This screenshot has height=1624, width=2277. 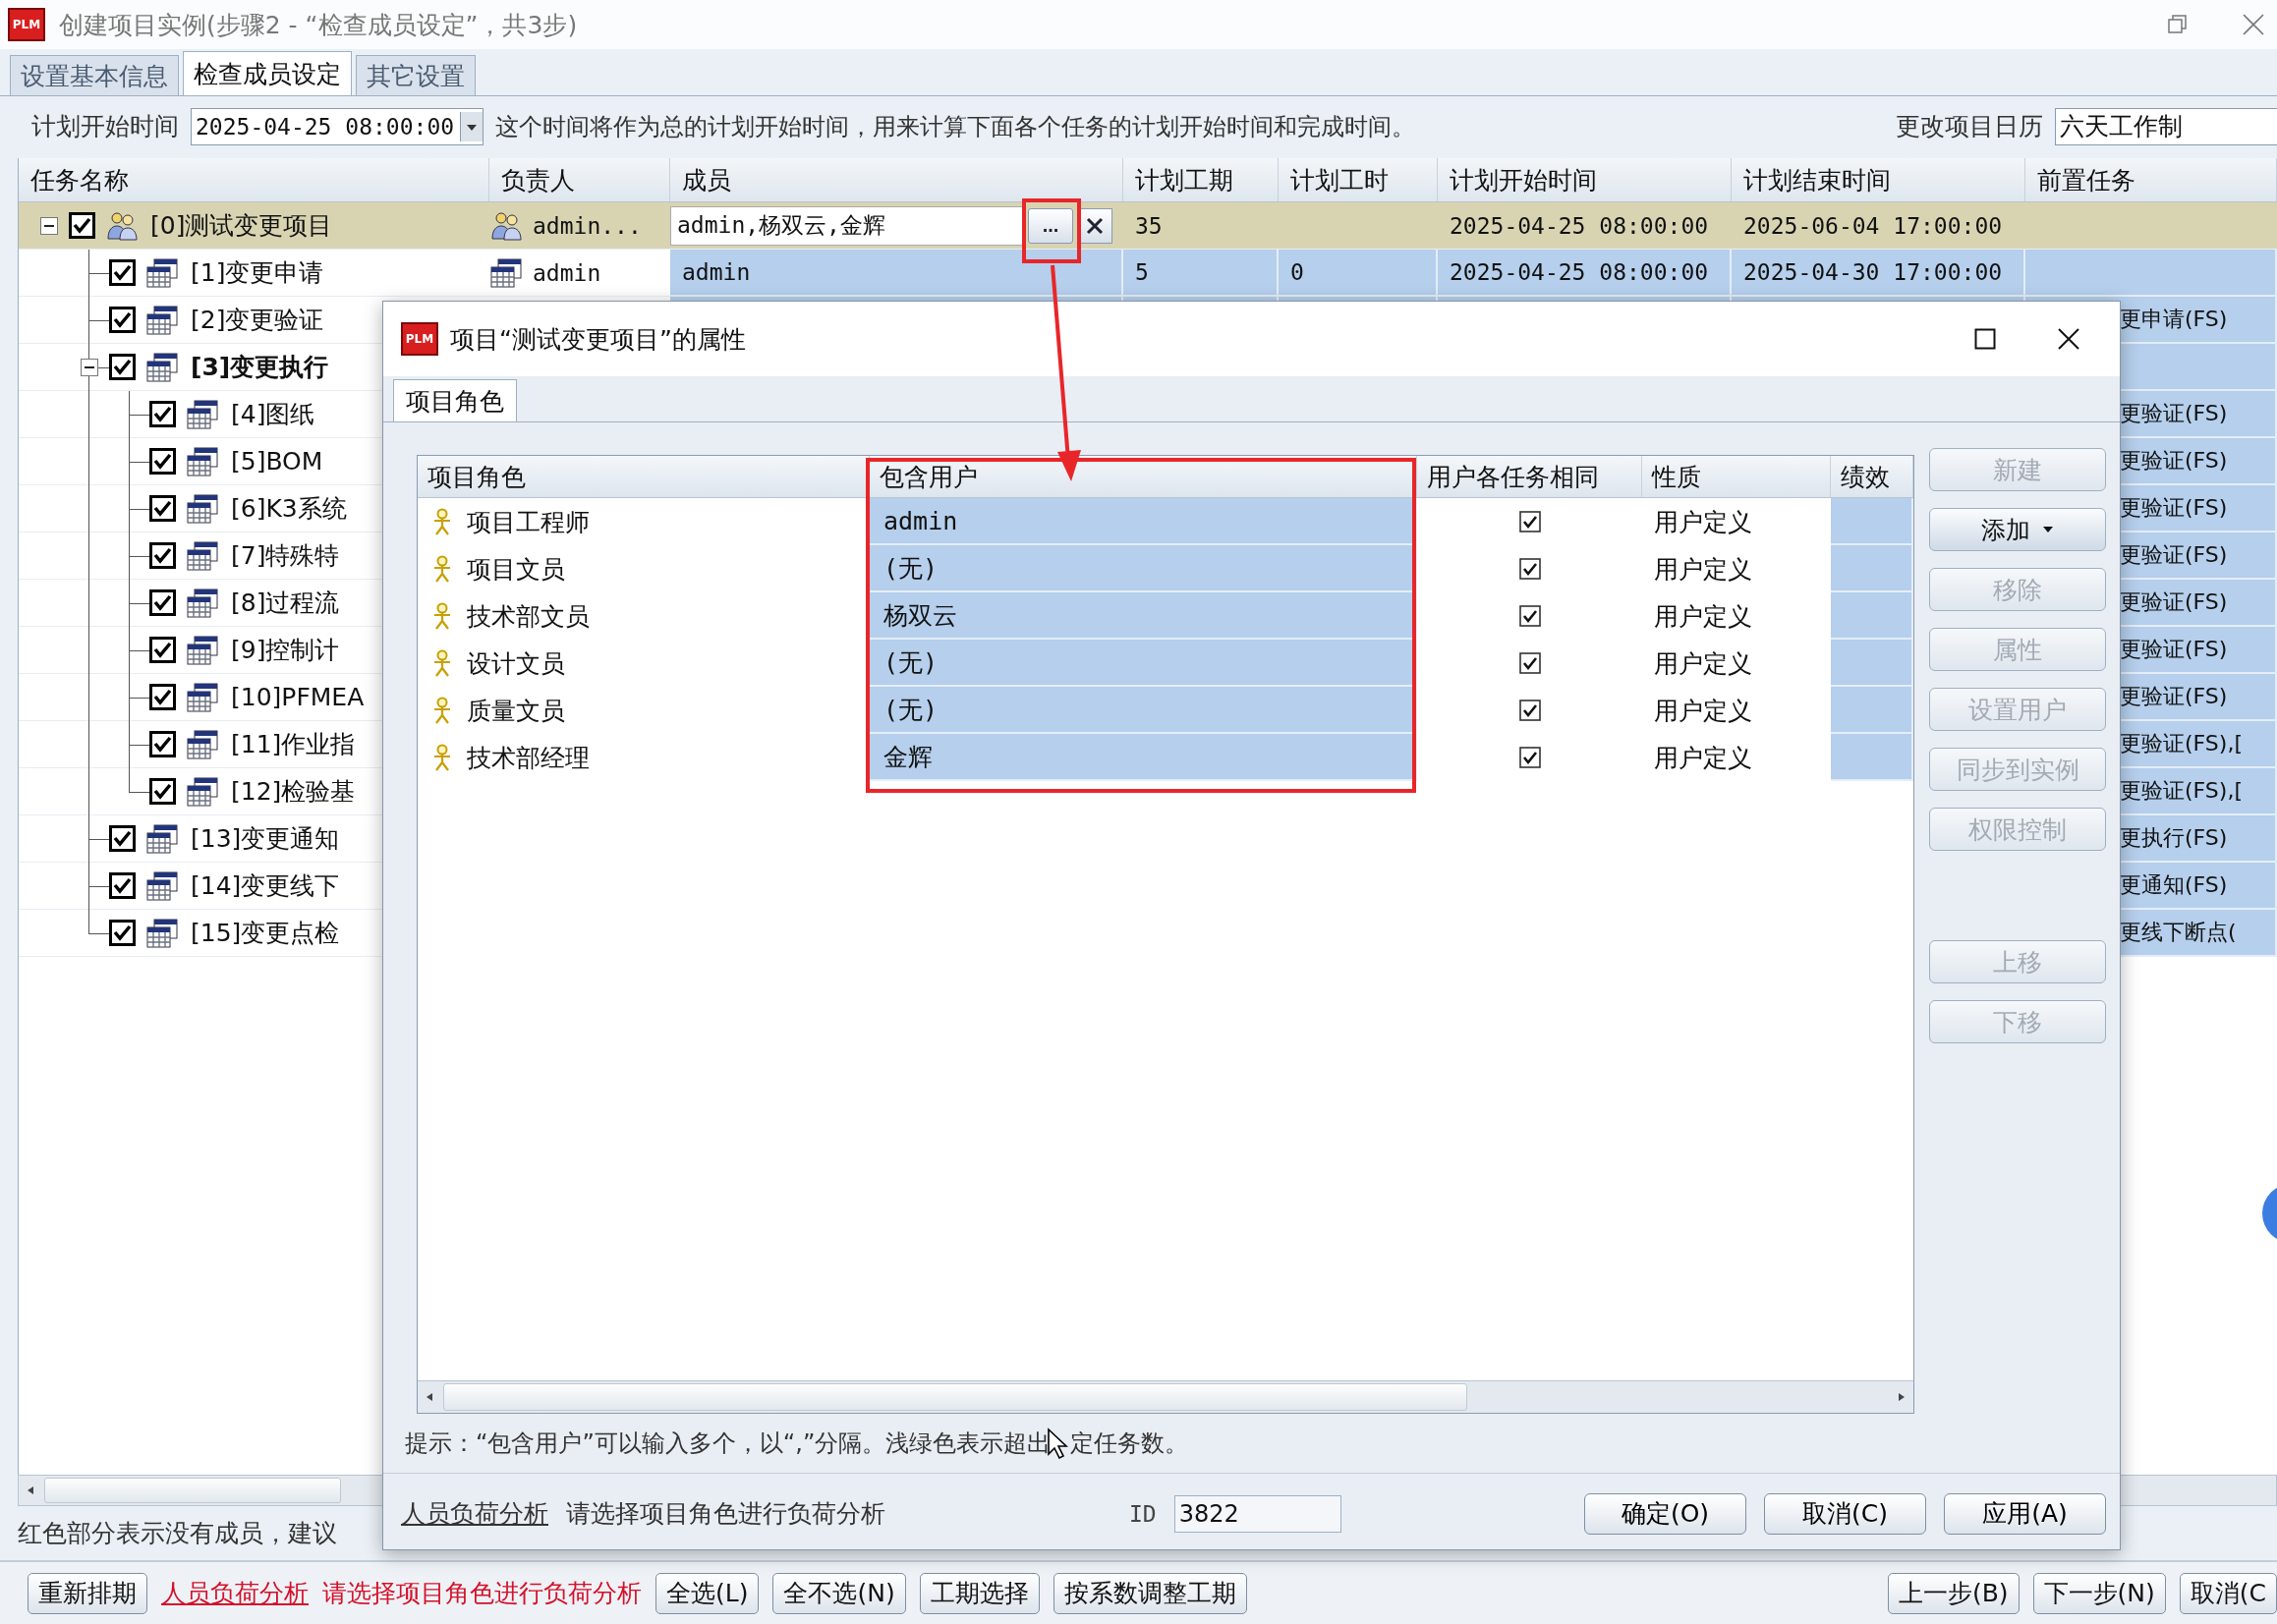 I want to click on hint-text: 定任务数。, so click(x=1129, y=1443).